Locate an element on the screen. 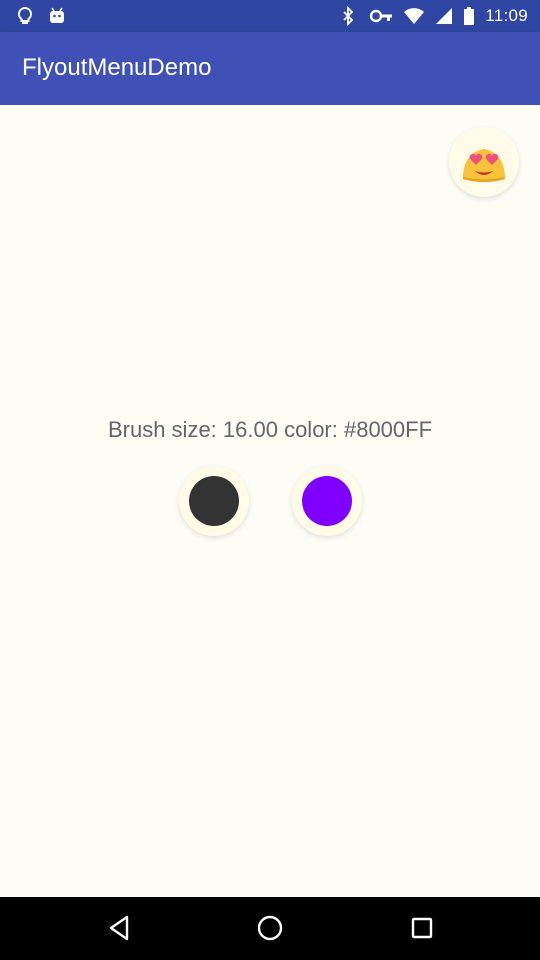 Image resolution: width=540 pixels, height=960 pixels. bluetooth-icon is located at coordinates (350, 16).